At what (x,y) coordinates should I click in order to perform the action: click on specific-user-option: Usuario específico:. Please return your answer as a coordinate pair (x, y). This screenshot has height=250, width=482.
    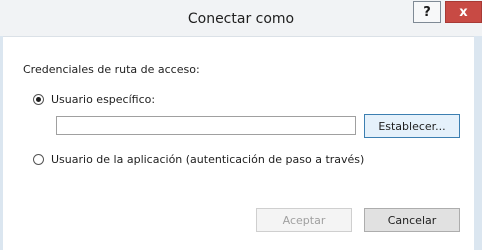
    Looking at the image, I should click on (94, 99).